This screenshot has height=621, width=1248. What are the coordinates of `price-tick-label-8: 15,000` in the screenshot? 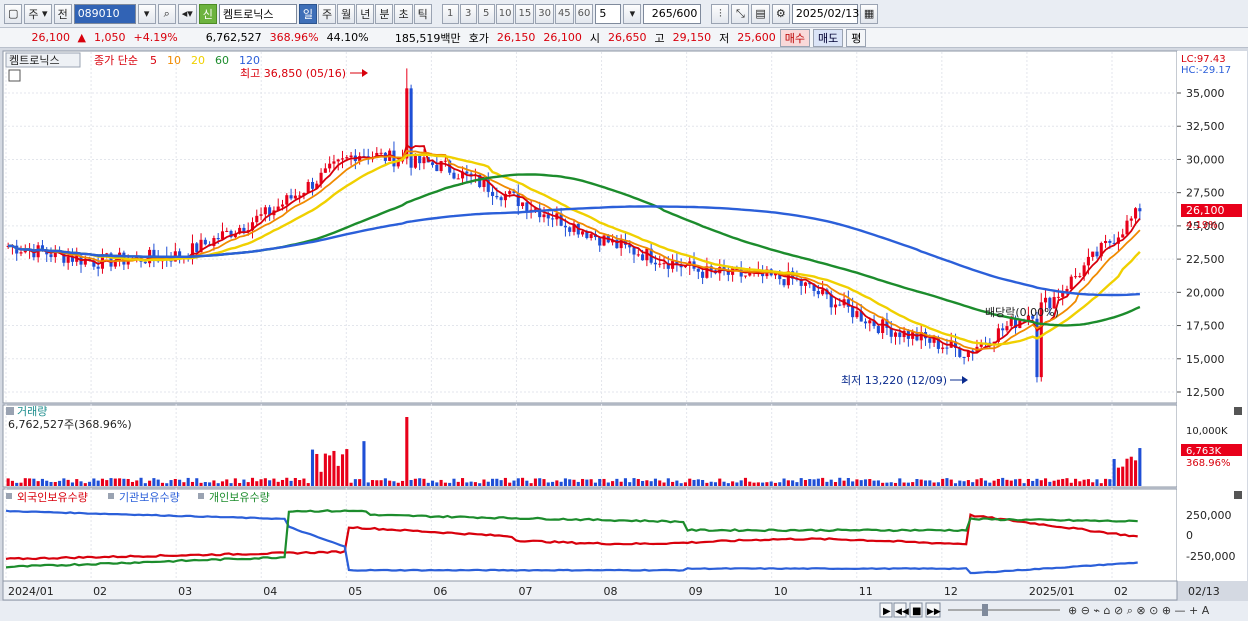 It's located at (1205, 359).